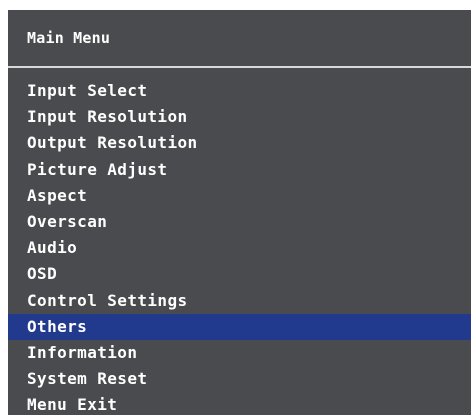 Image resolution: width=471 pixels, height=418 pixels. Describe the element at coordinates (239, 117) in the screenshot. I see `menu-item-input-resolution: Input Resolution` at that location.